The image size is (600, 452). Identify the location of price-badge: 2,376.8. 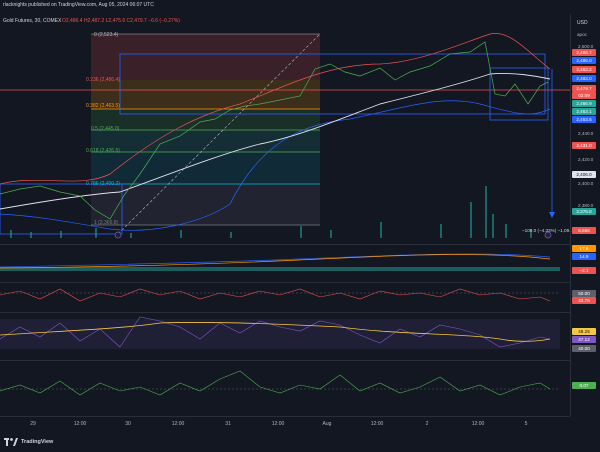
(584, 211).